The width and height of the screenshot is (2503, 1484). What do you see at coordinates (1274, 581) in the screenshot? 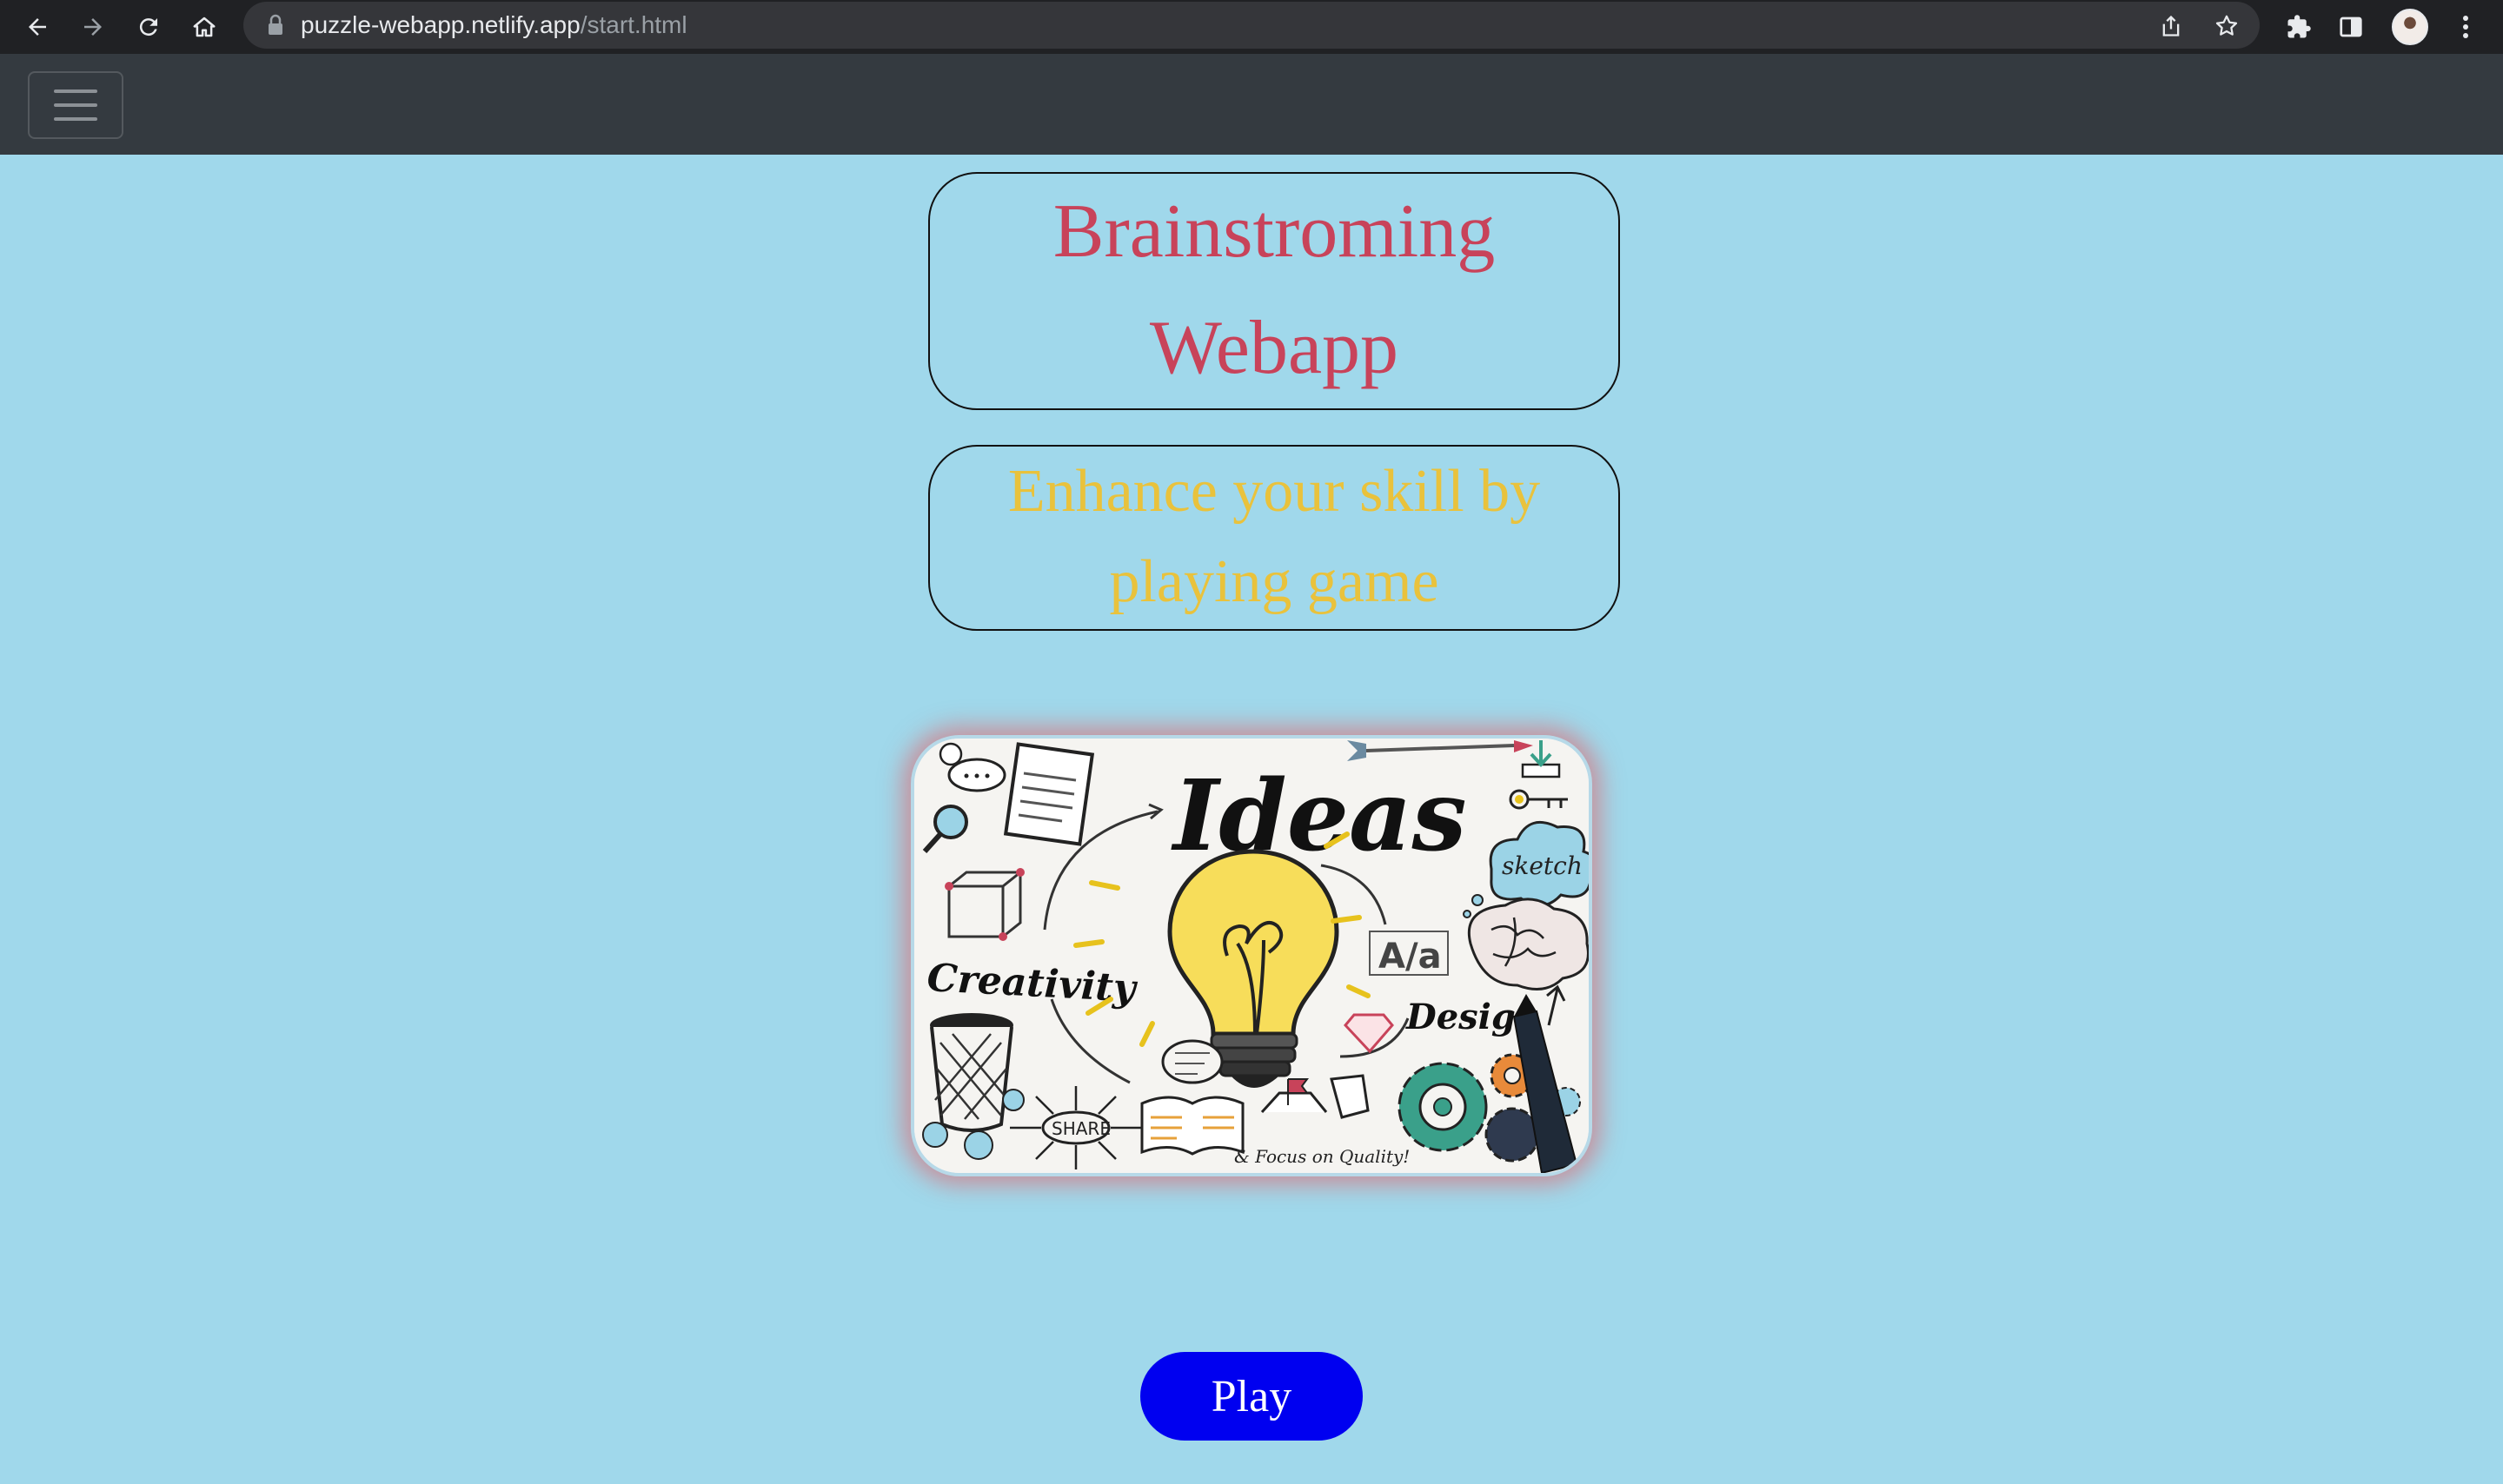
I see `subtitle-line2: playing game` at bounding box center [1274, 581].